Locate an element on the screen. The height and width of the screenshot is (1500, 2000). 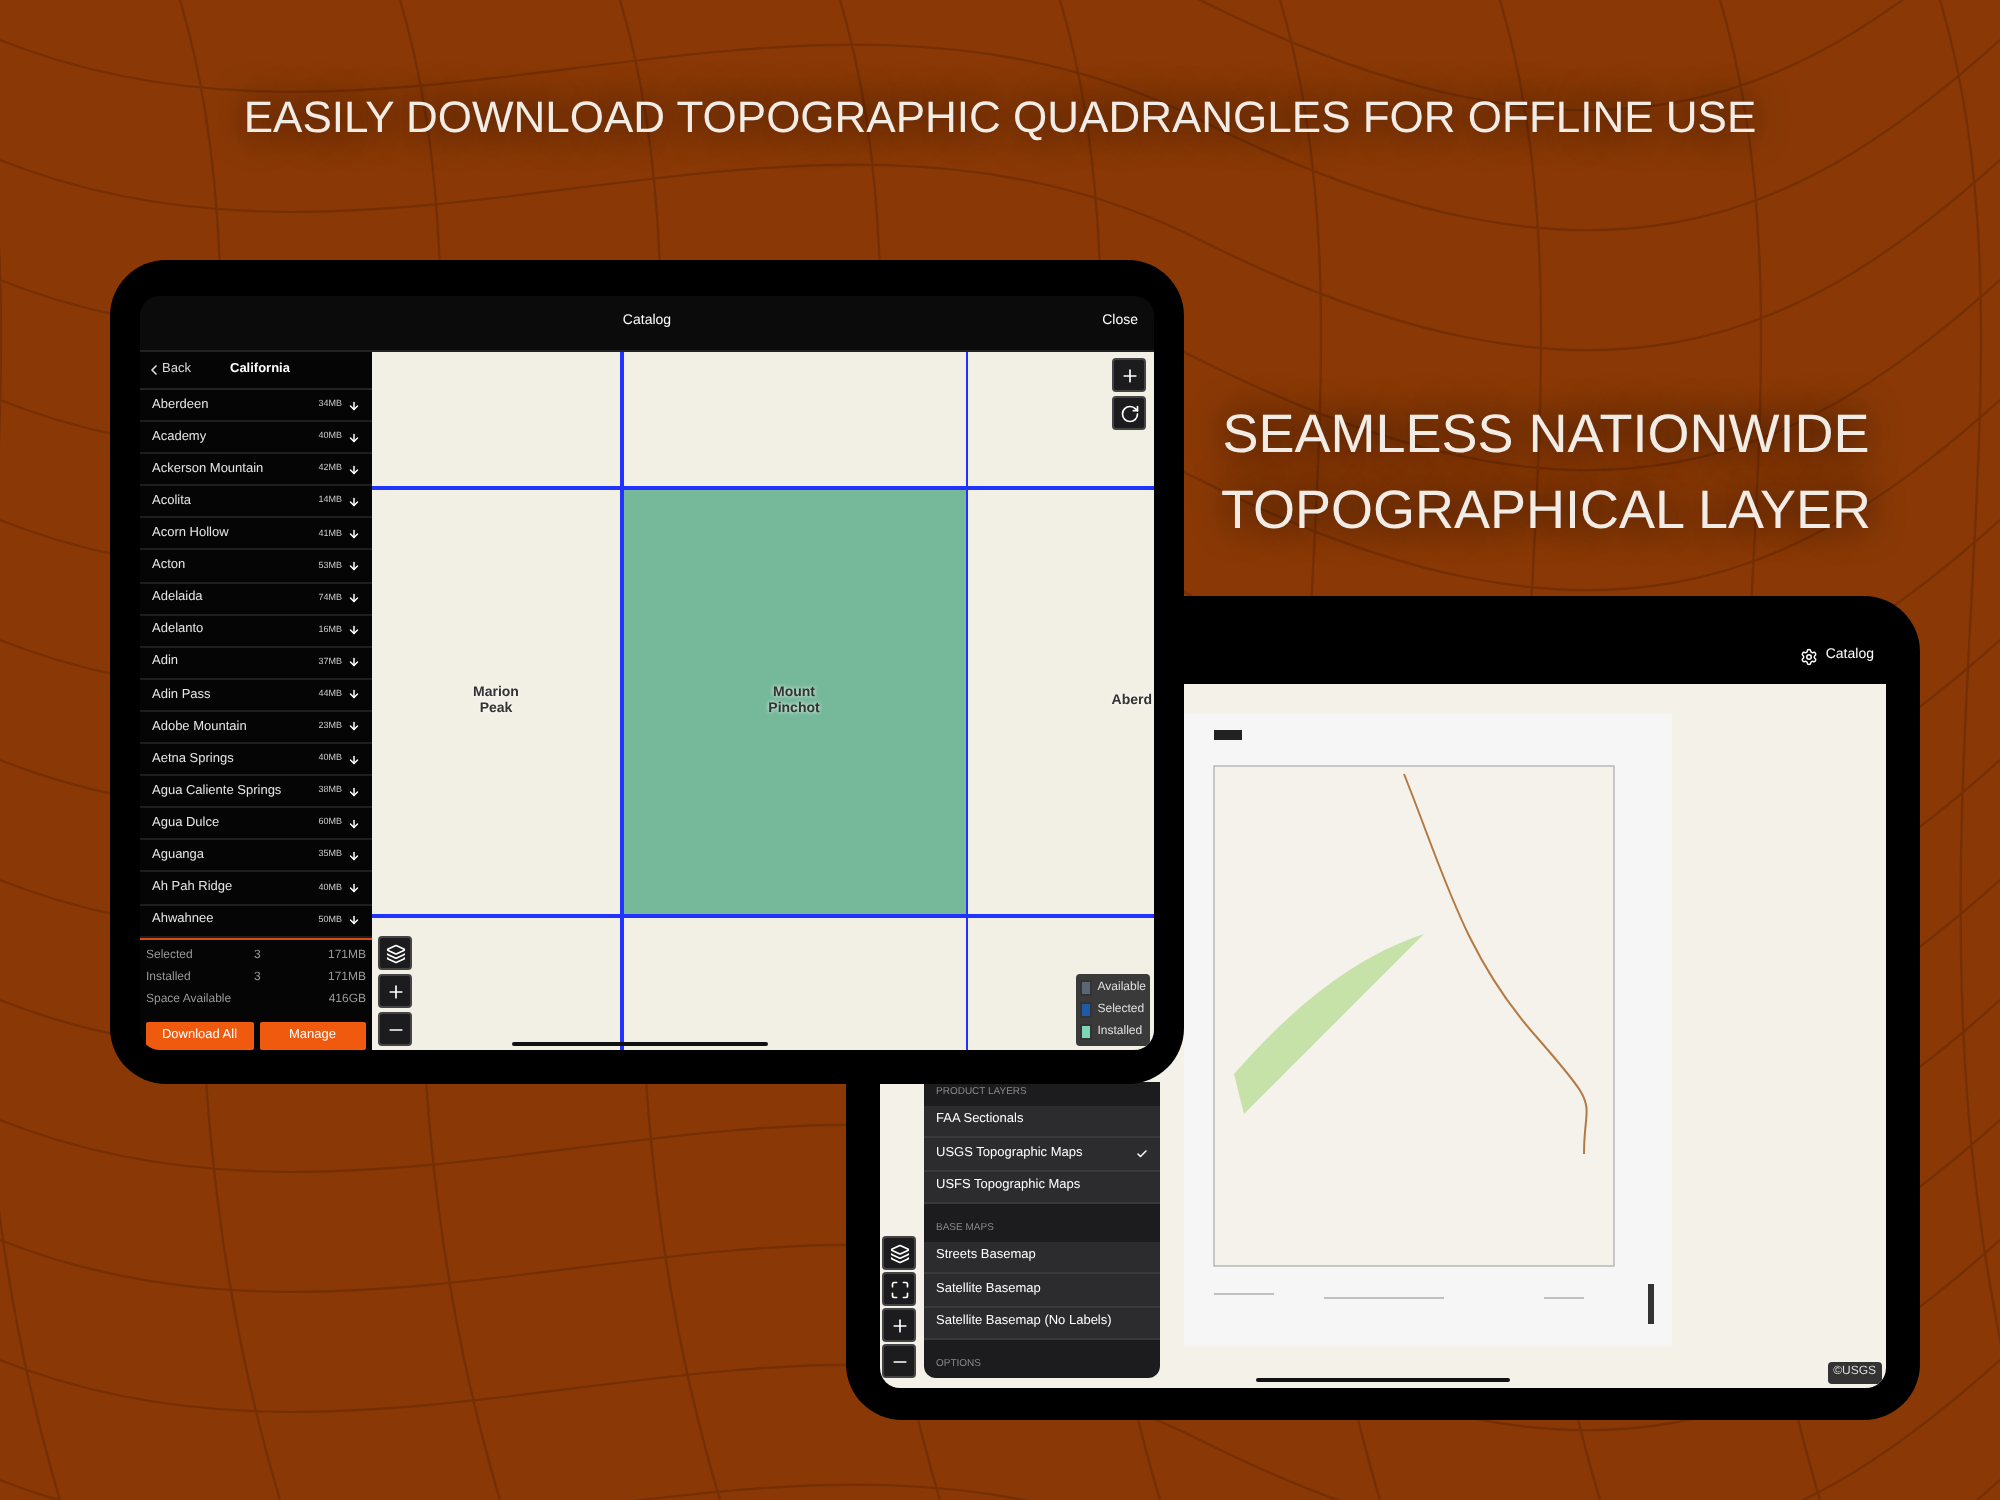
checkmark-icon is located at coordinates (1142, 1153).